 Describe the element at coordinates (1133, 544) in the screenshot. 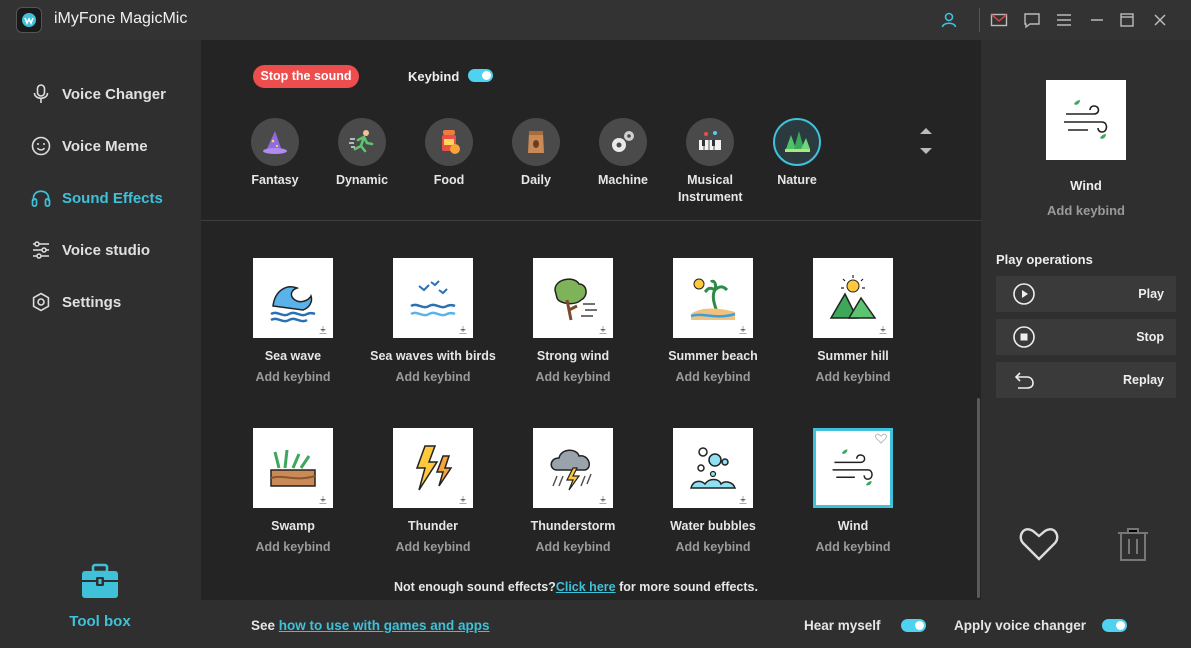

I see `trash-icon` at that location.